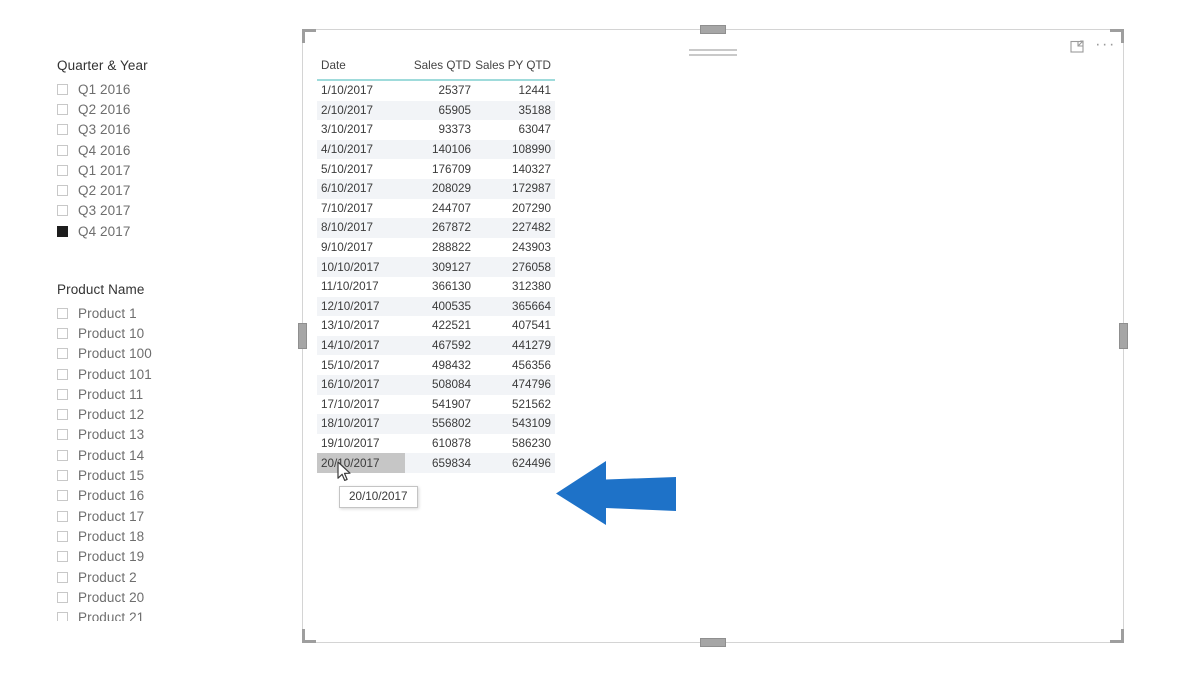 This screenshot has width=1193, height=680. I want to click on table-row: 14/10/2017 467592 441279, so click(436, 345).